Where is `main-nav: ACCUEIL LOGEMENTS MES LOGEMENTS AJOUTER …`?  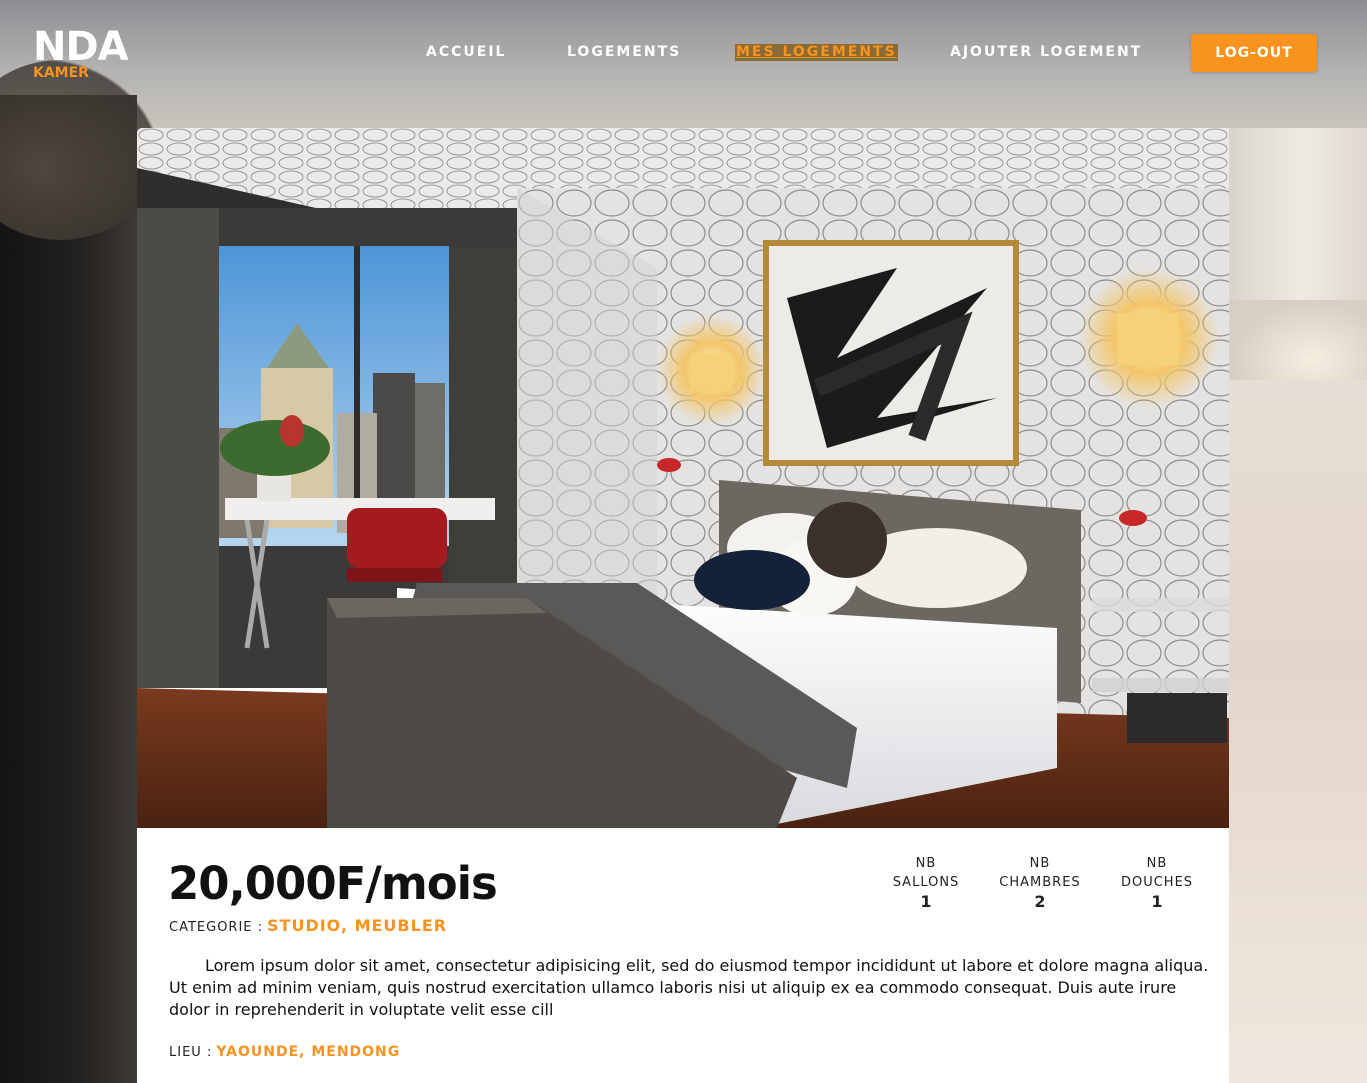 main-nav: ACCUEIL LOGEMENTS MES LOGEMENTS AJOUTER … is located at coordinates (675, 50).